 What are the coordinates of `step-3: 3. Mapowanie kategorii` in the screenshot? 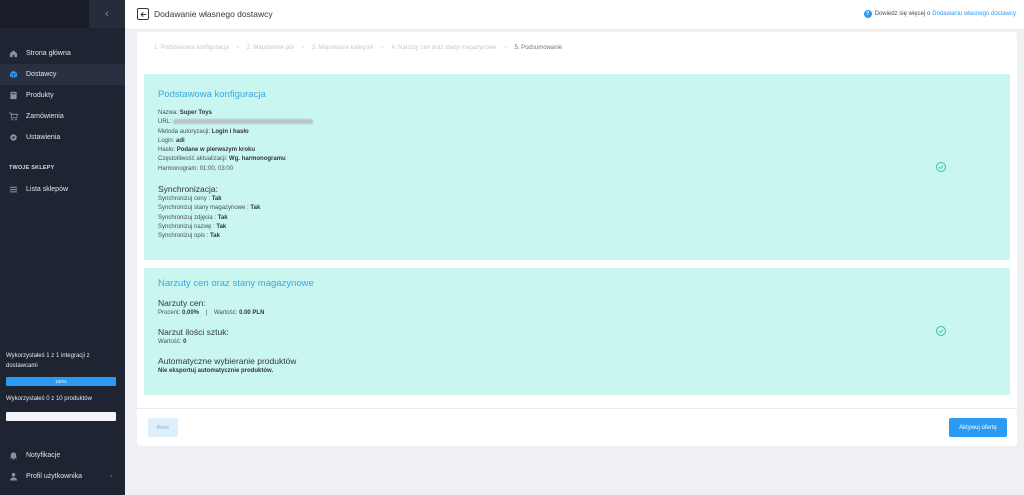 It's located at (343, 48).